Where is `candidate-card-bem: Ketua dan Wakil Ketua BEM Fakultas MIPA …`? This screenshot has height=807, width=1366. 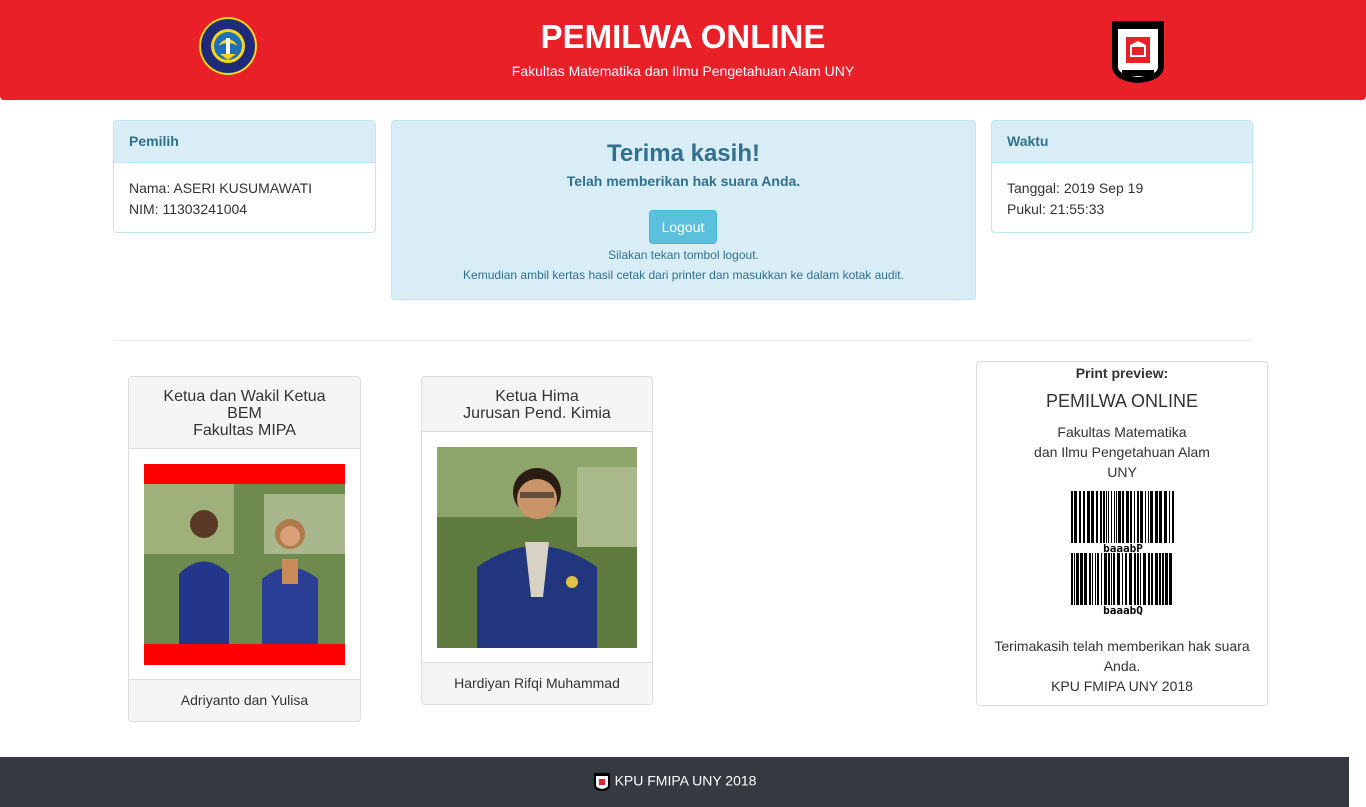
candidate-card-bem: Ketua dan Wakil Ketua BEM Fakultas MIPA … is located at coordinates (244, 549).